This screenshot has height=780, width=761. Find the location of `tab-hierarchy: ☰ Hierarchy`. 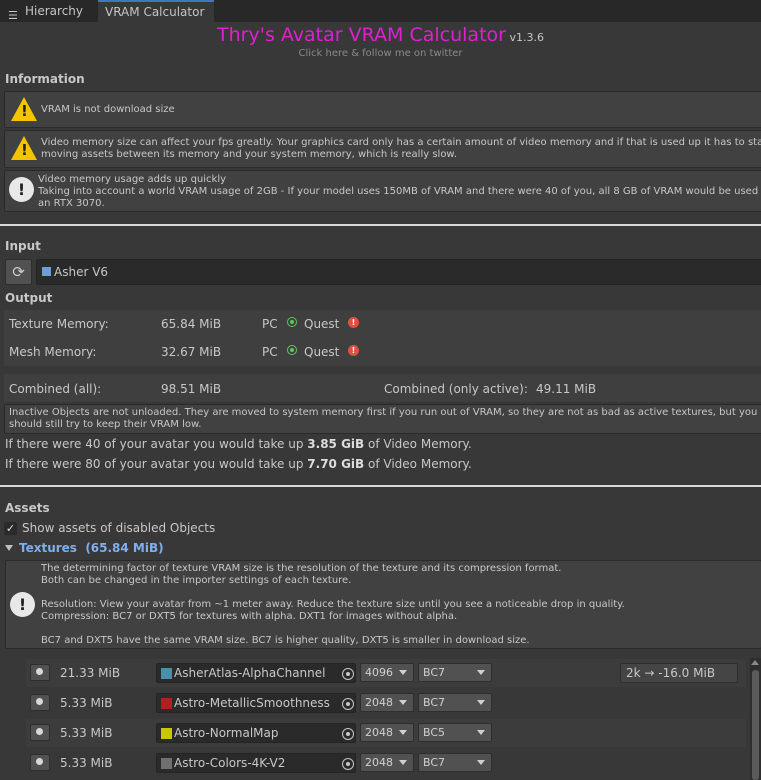

tab-hierarchy: ☰ Hierarchy is located at coordinates (49, 11).